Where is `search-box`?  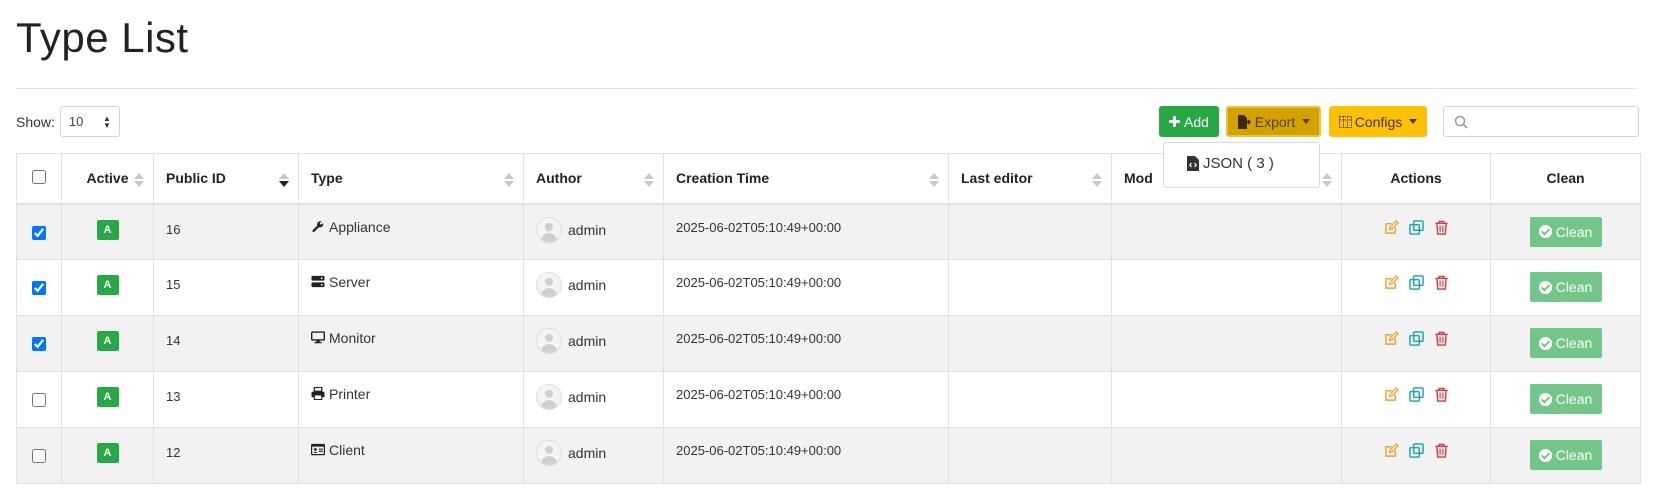
search-box is located at coordinates (1541, 121).